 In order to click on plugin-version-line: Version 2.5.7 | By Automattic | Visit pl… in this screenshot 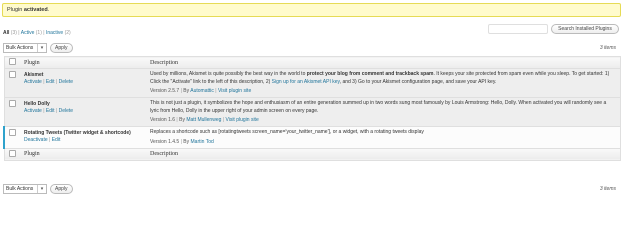, I will do `click(201, 91)`.